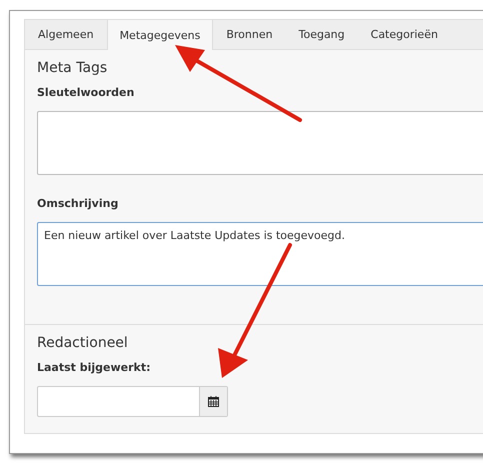 The height and width of the screenshot is (466, 483). Describe the element at coordinates (260, 143) in the screenshot. I see `text-area` at that location.